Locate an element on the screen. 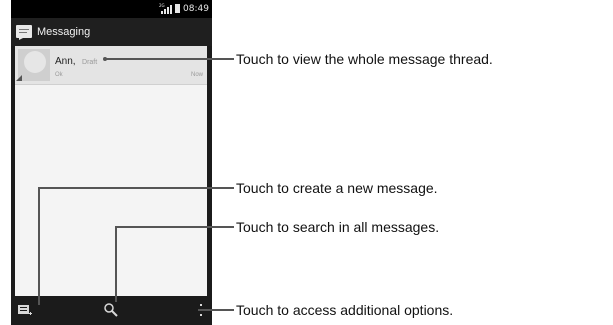  avatar is located at coordinates (33, 65).